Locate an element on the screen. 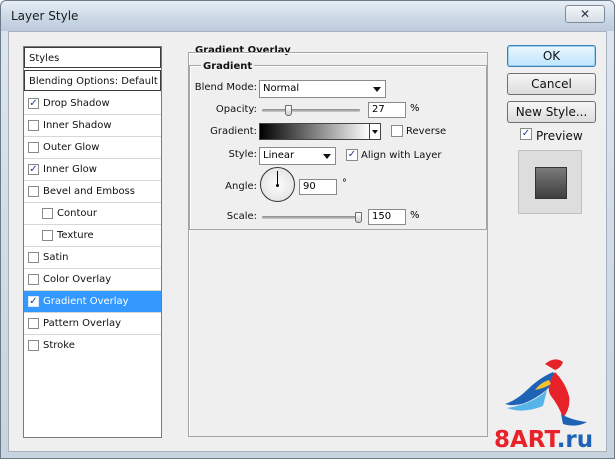 The width and height of the screenshot is (615, 459). preview-label: Preview is located at coordinates (559, 136).